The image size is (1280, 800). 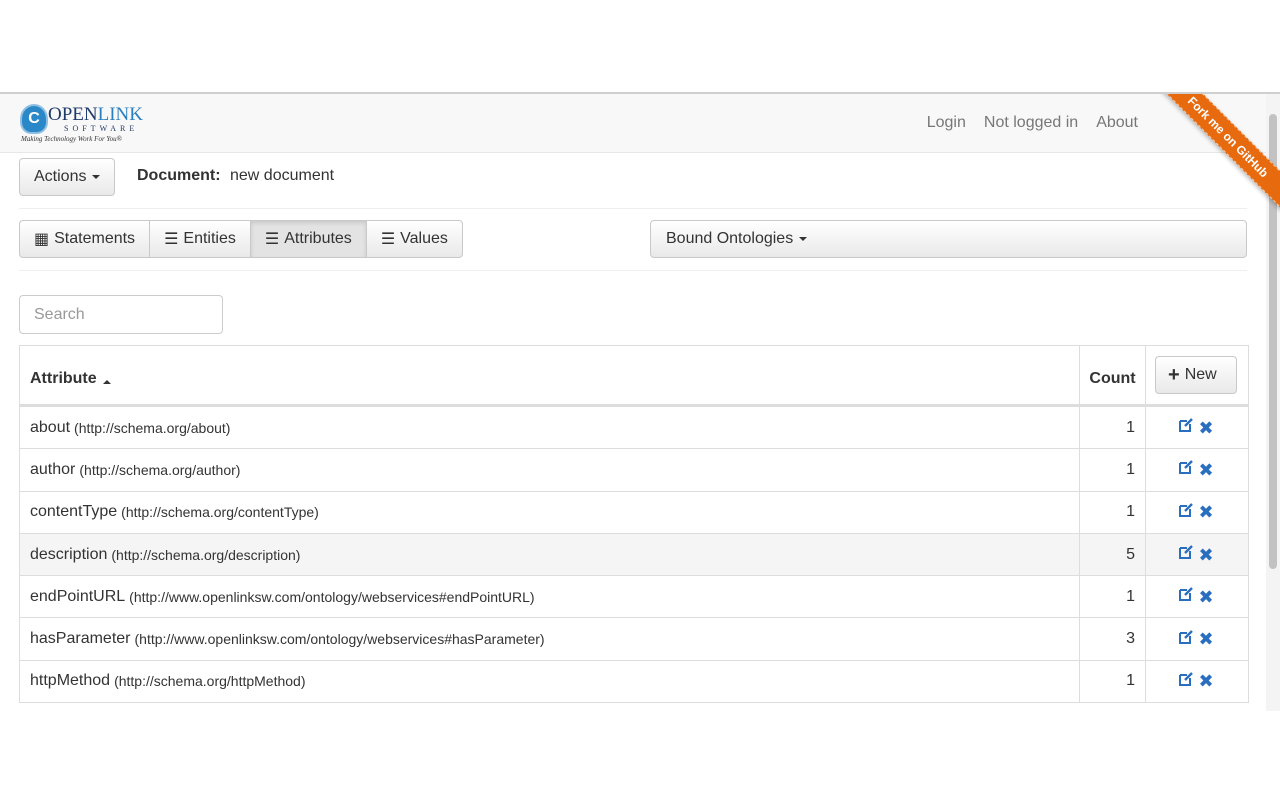 What do you see at coordinates (282, 175) in the screenshot?
I see `document-name: new document` at bounding box center [282, 175].